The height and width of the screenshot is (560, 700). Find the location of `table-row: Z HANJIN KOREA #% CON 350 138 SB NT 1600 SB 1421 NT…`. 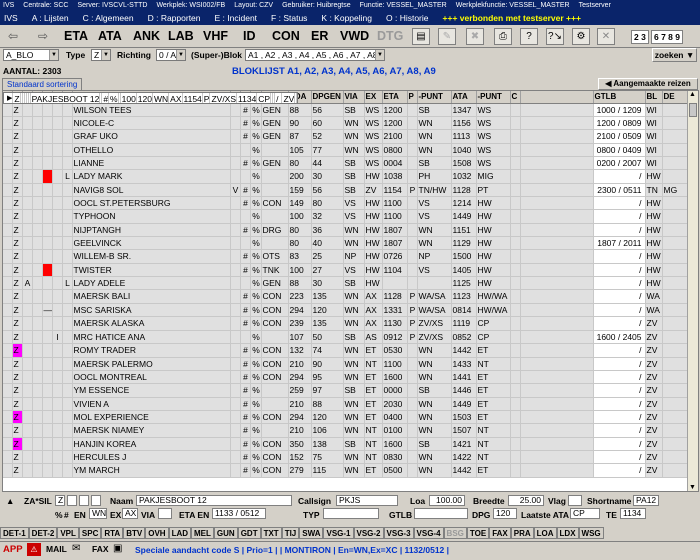

table-row: Z HANJIN KOREA #% CON 350 138 SB NT 1600 SB 1421 NT… is located at coordinates (350, 444).